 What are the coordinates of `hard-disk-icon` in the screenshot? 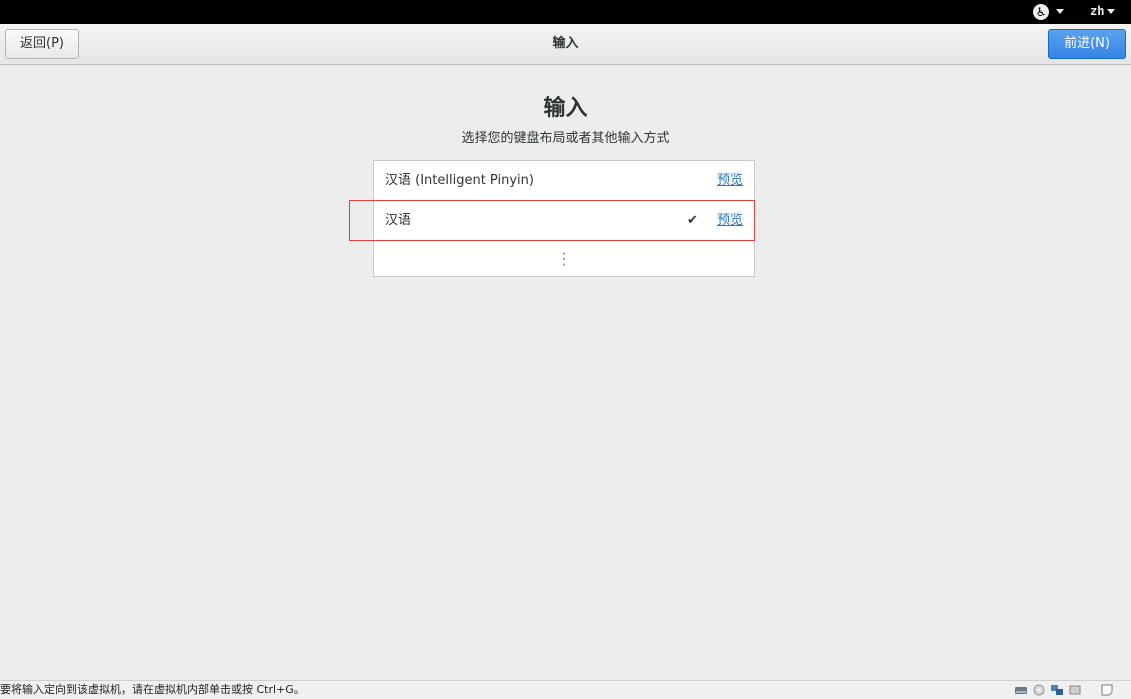 It's located at (1021, 690).